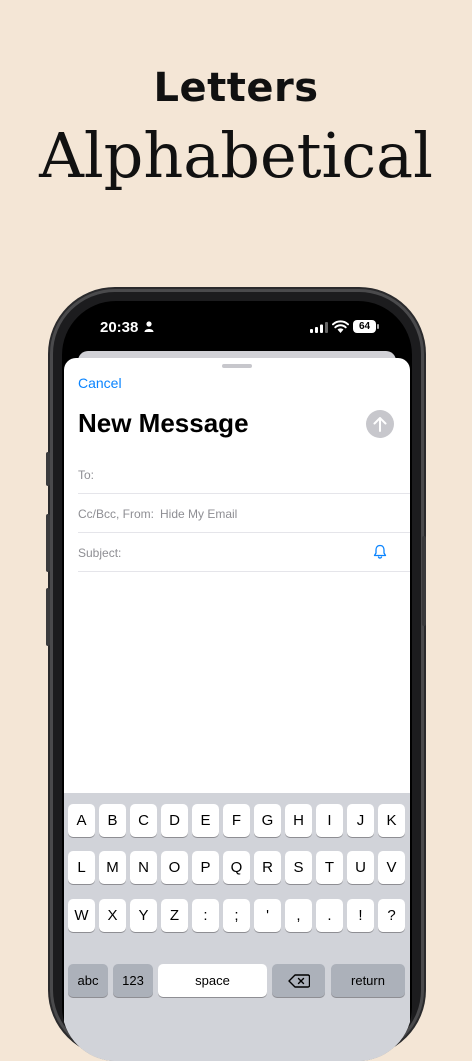  Describe the element at coordinates (205, 915) in the screenshot. I see `key: :` at that location.